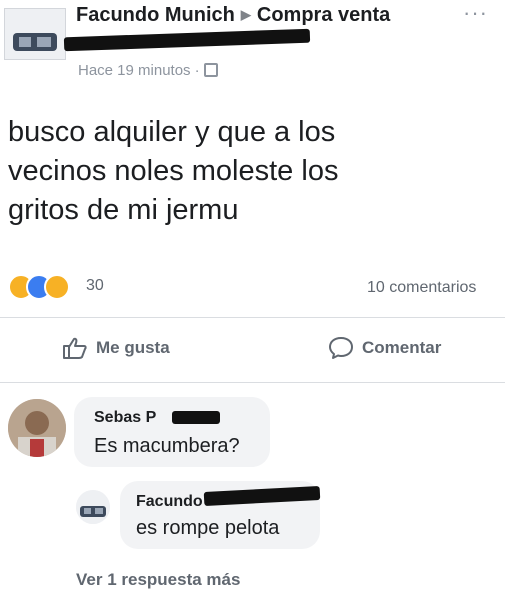 The image size is (505, 600). What do you see at coordinates (172, 132) in the screenshot?
I see `post-text-line: busco alquiler y que a los` at bounding box center [172, 132].